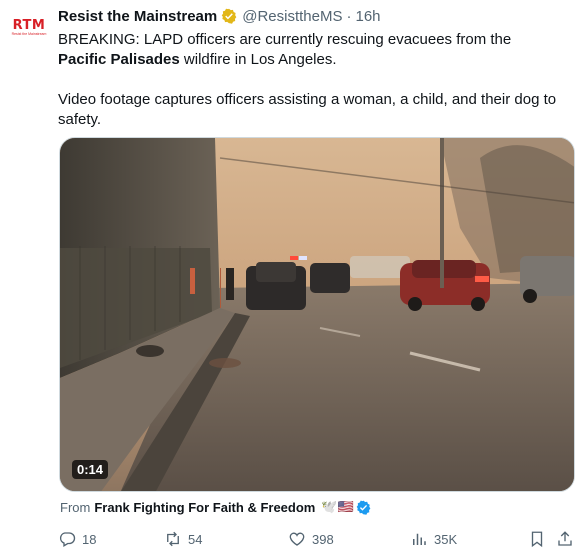 This screenshot has height=553, width=582. Describe the element at coordinates (368, 16) in the screenshot. I see `tweet-timestamp: 16h` at that location.